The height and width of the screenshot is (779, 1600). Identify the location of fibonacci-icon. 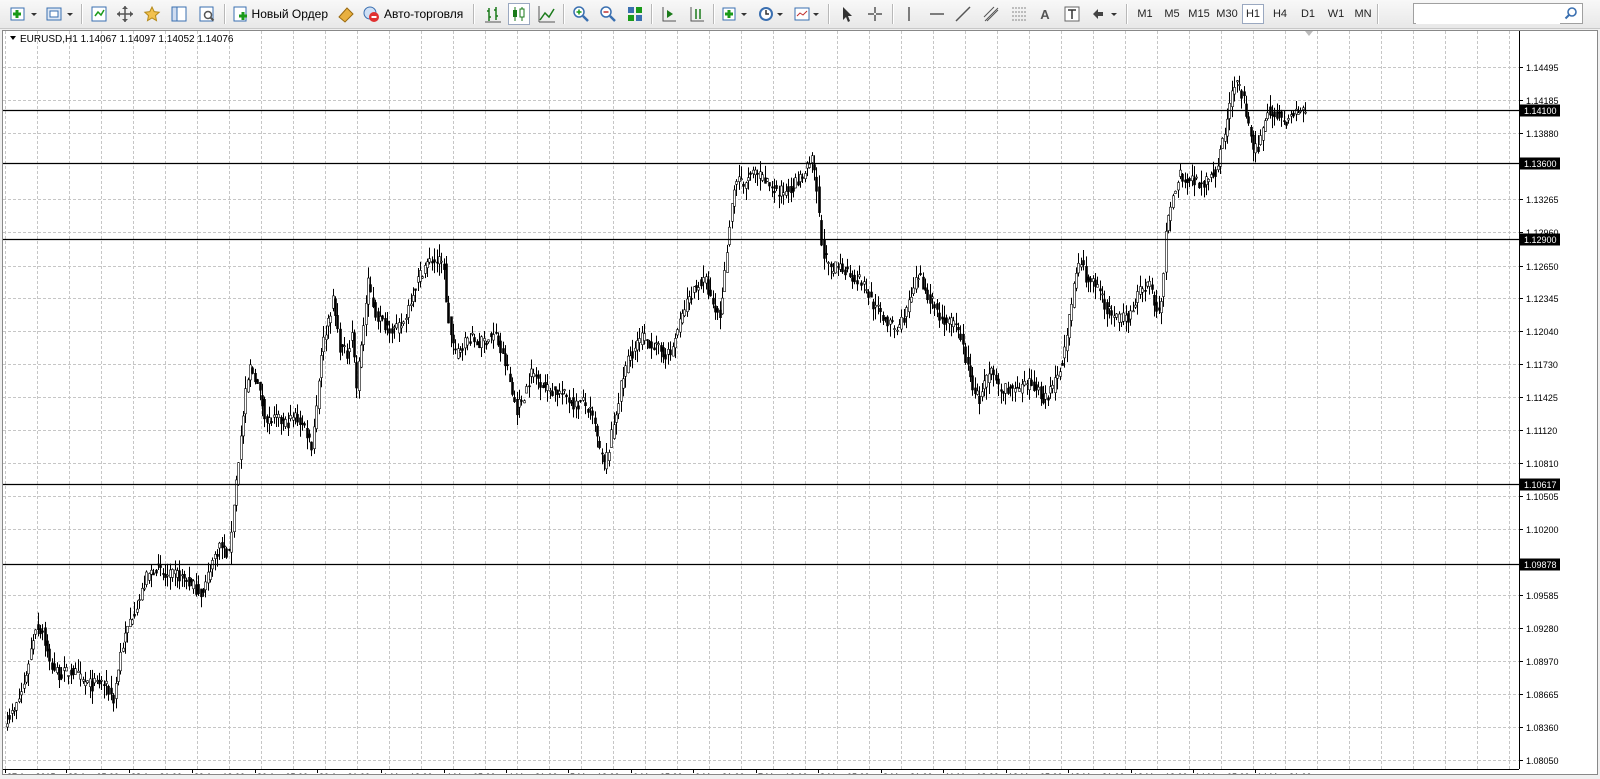
(1019, 14).